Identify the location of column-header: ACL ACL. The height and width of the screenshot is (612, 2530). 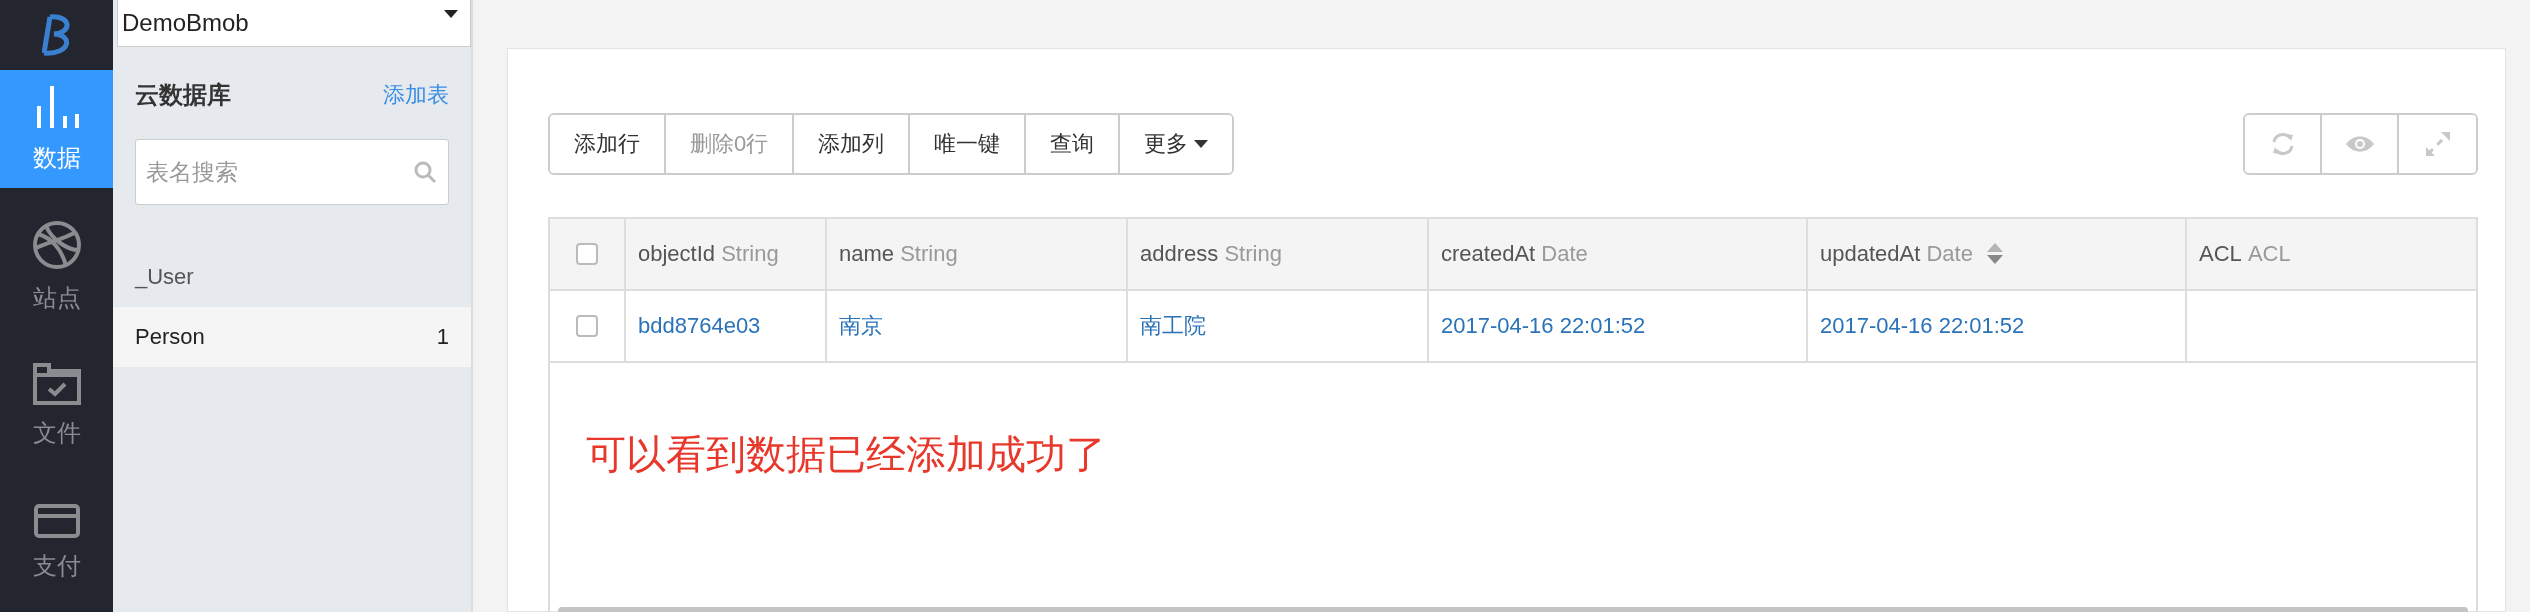
(2331, 254).